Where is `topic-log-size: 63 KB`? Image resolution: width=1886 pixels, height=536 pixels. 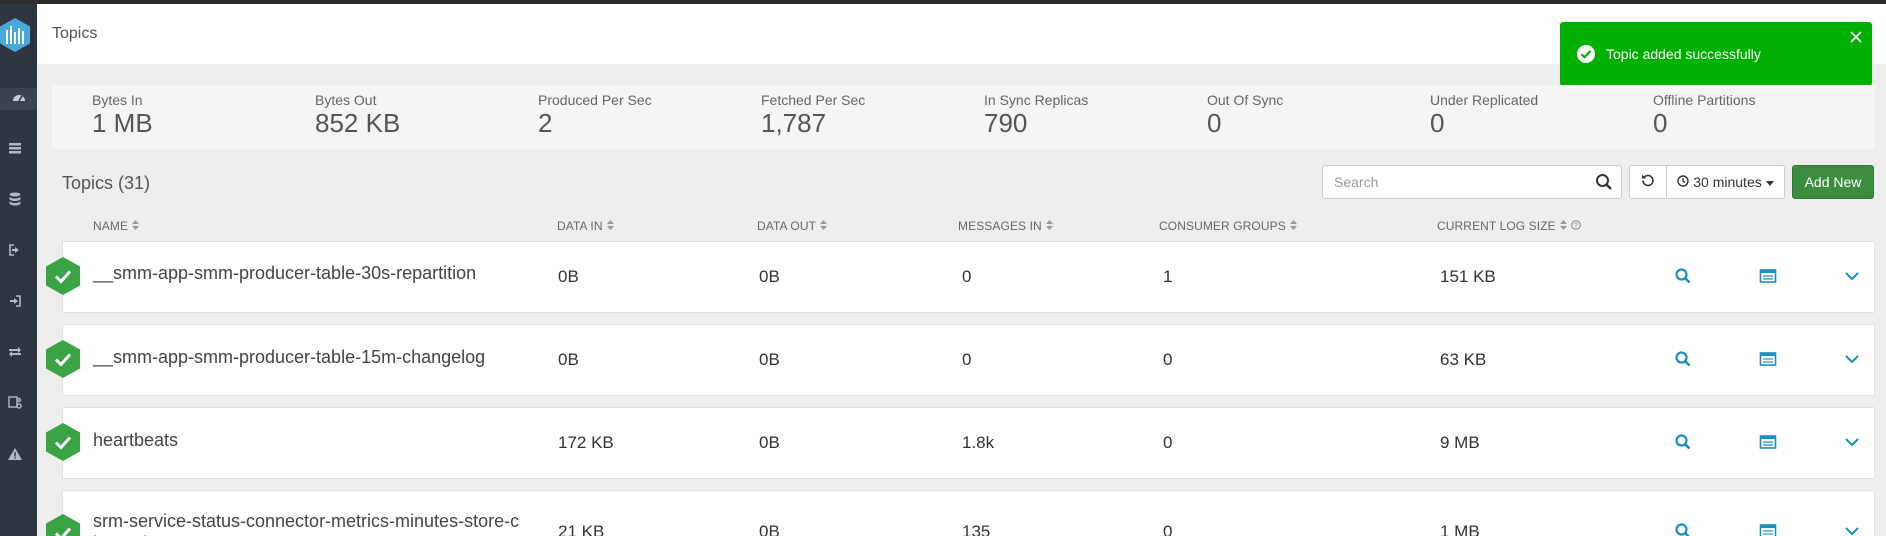 topic-log-size: 63 KB is located at coordinates (1463, 359).